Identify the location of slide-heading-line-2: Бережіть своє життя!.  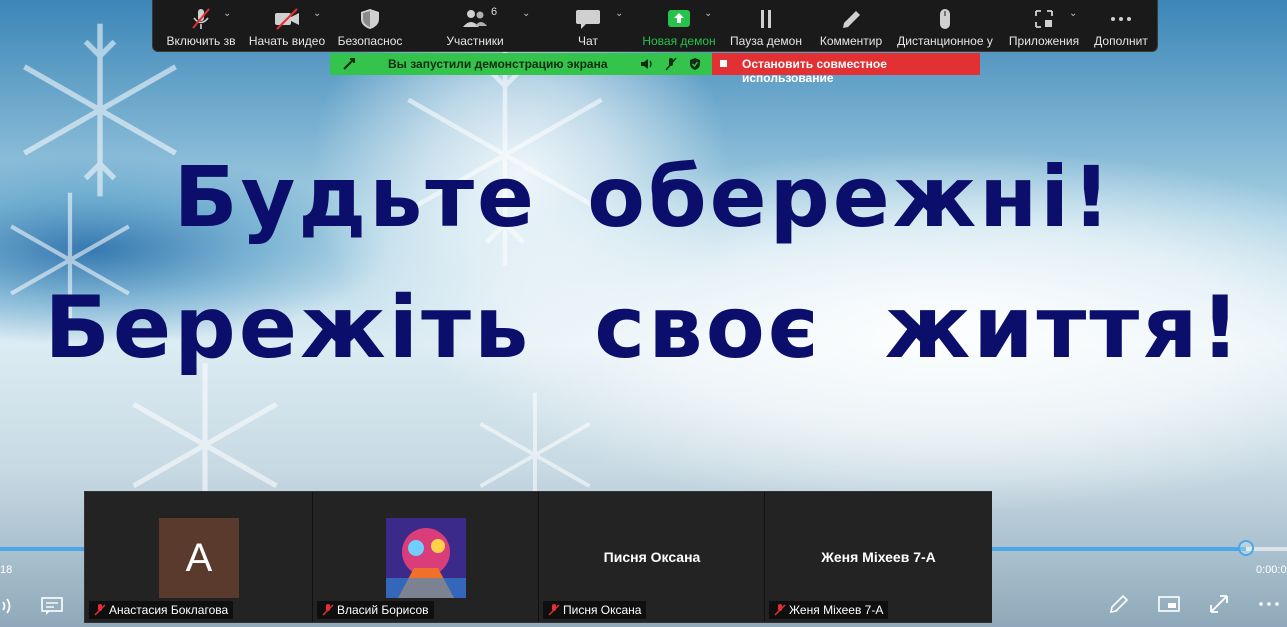
(643, 328).